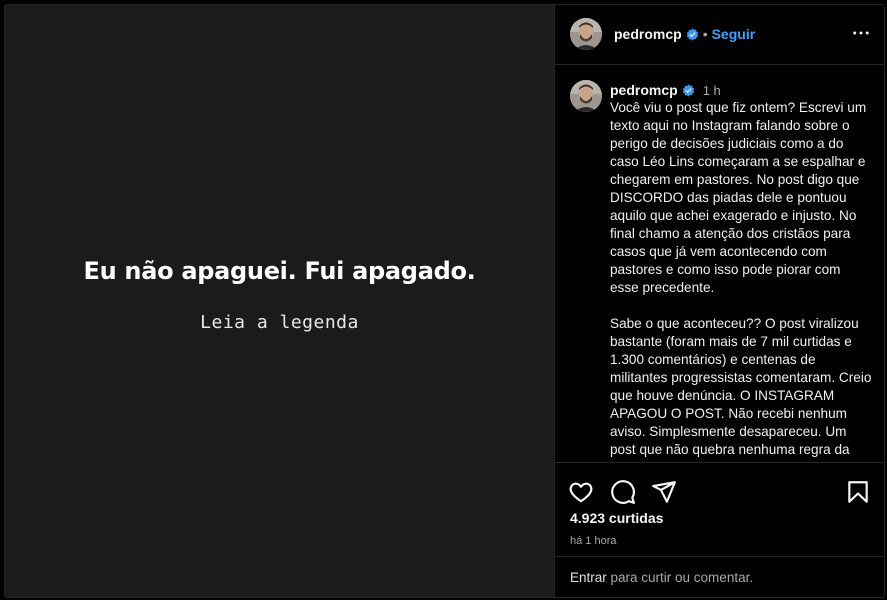  What do you see at coordinates (712, 90) in the screenshot?
I see `caption-time: 1 h` at bounding box center [712, 90].